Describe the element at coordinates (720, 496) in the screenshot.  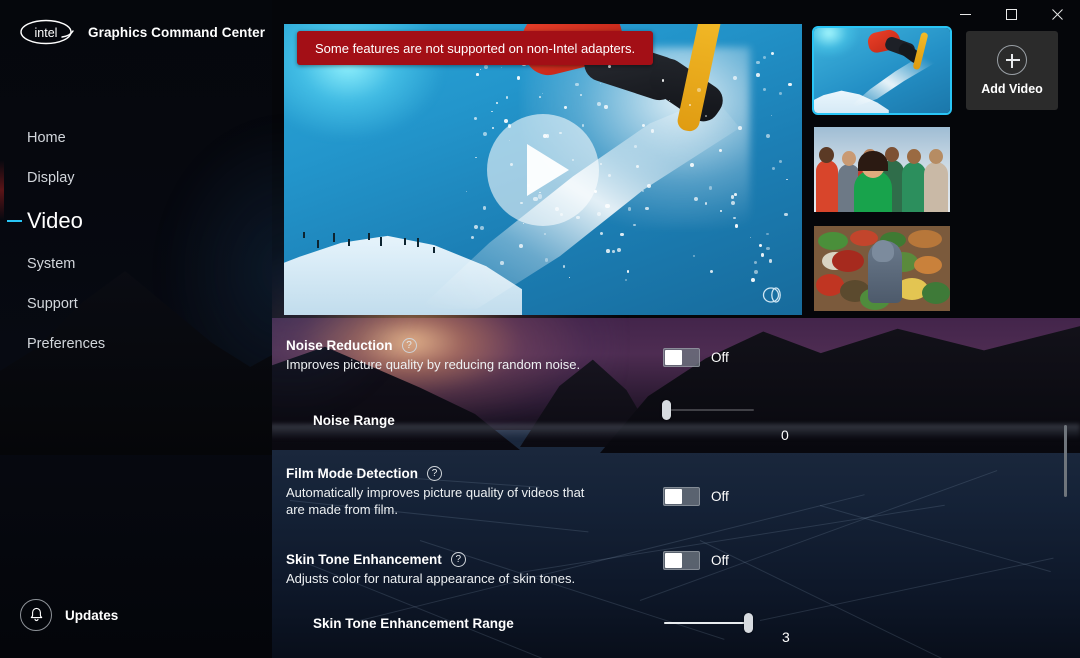
I see `film-mode-detection-toggle-state: Off` at that location.